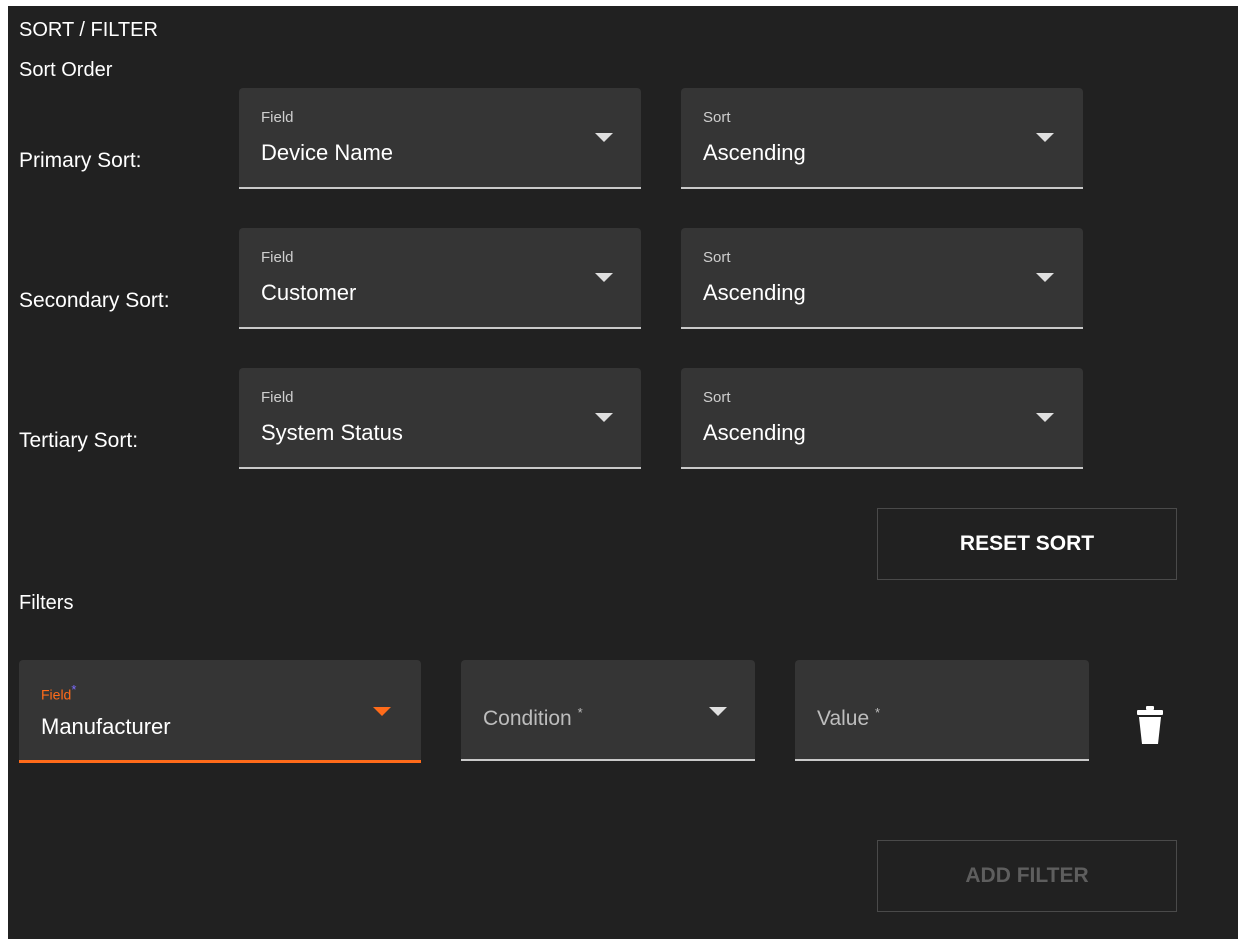 The height and width of the screenshot is (939, 1238). What do you see at coordinates (882, 278) in the screenshot?
I see `secondary-sort-direction-select: Sort Ascending` at bounding box center [882, 278].